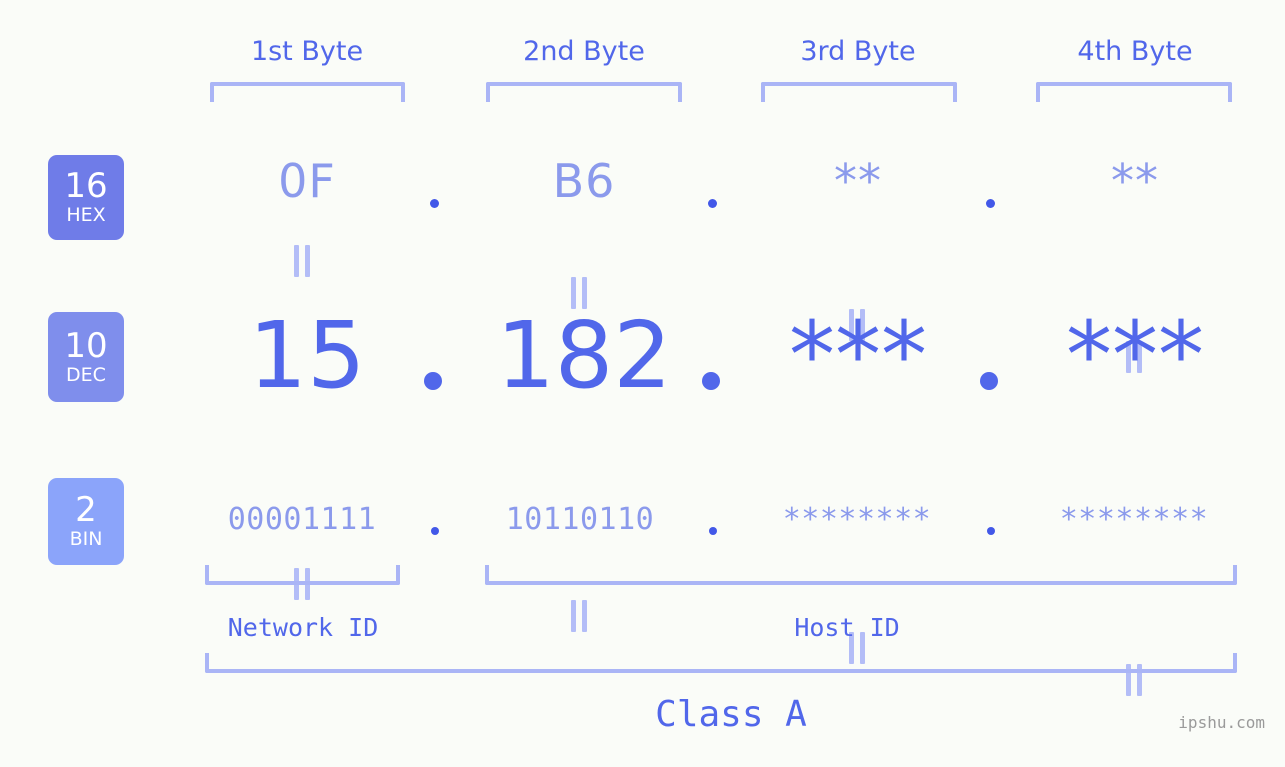  I want to click on hex-value-byte-3: **, so click(858, 181).